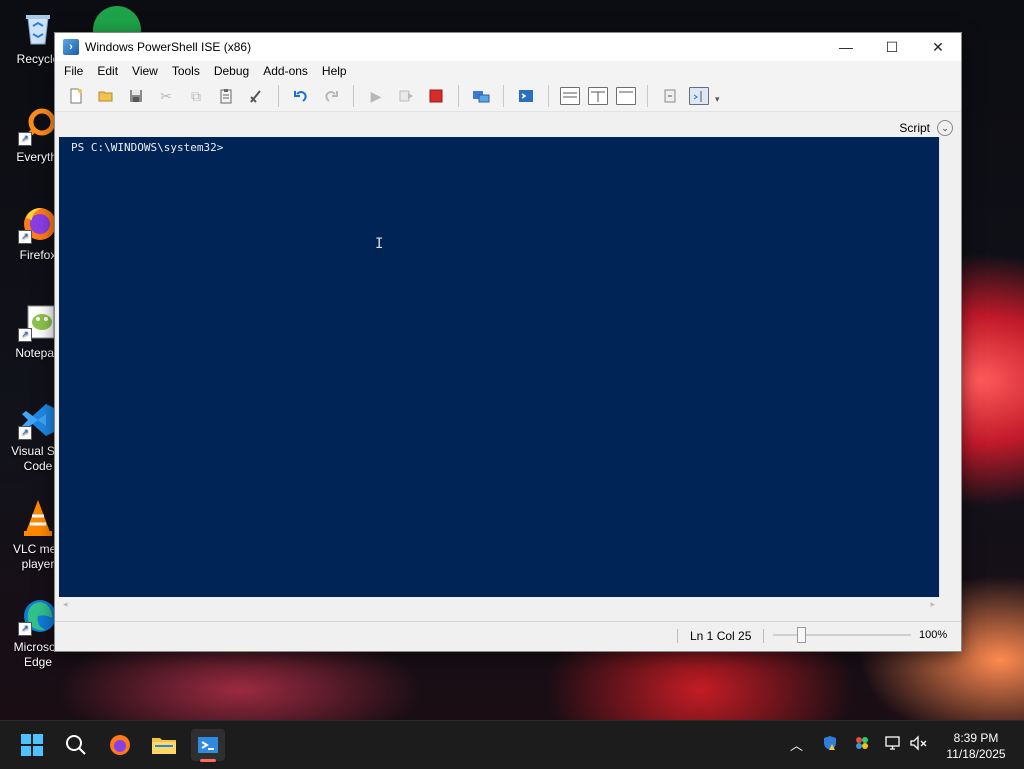 The width and height of the screenshot is (1024, 769). What do you see at coordinates (38, 518) in the screenshot?
I see `vlc-cone-icon` at bounding box center [38, 518].